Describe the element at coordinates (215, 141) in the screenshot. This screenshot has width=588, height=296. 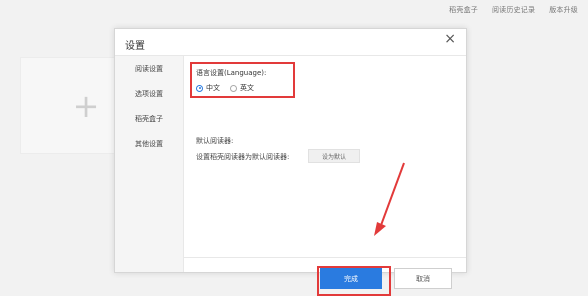
I see `default-reader-label: 默认阅读器:` at that location.